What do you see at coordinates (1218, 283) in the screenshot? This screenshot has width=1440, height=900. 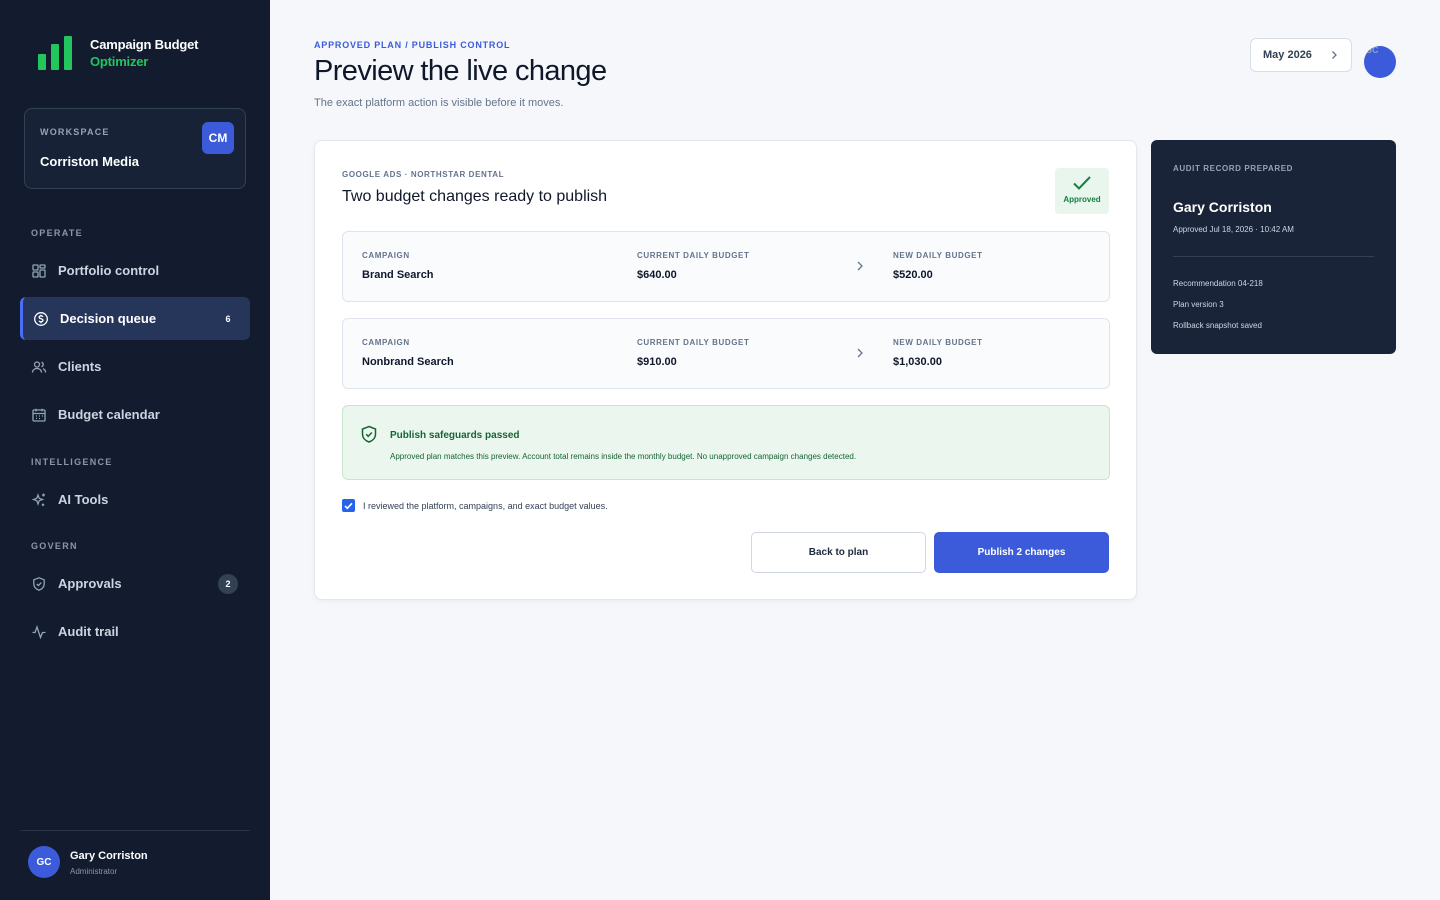 I see `audit-recommendation-id: Recommendation 04-218` at bounding box center [1218, 283].